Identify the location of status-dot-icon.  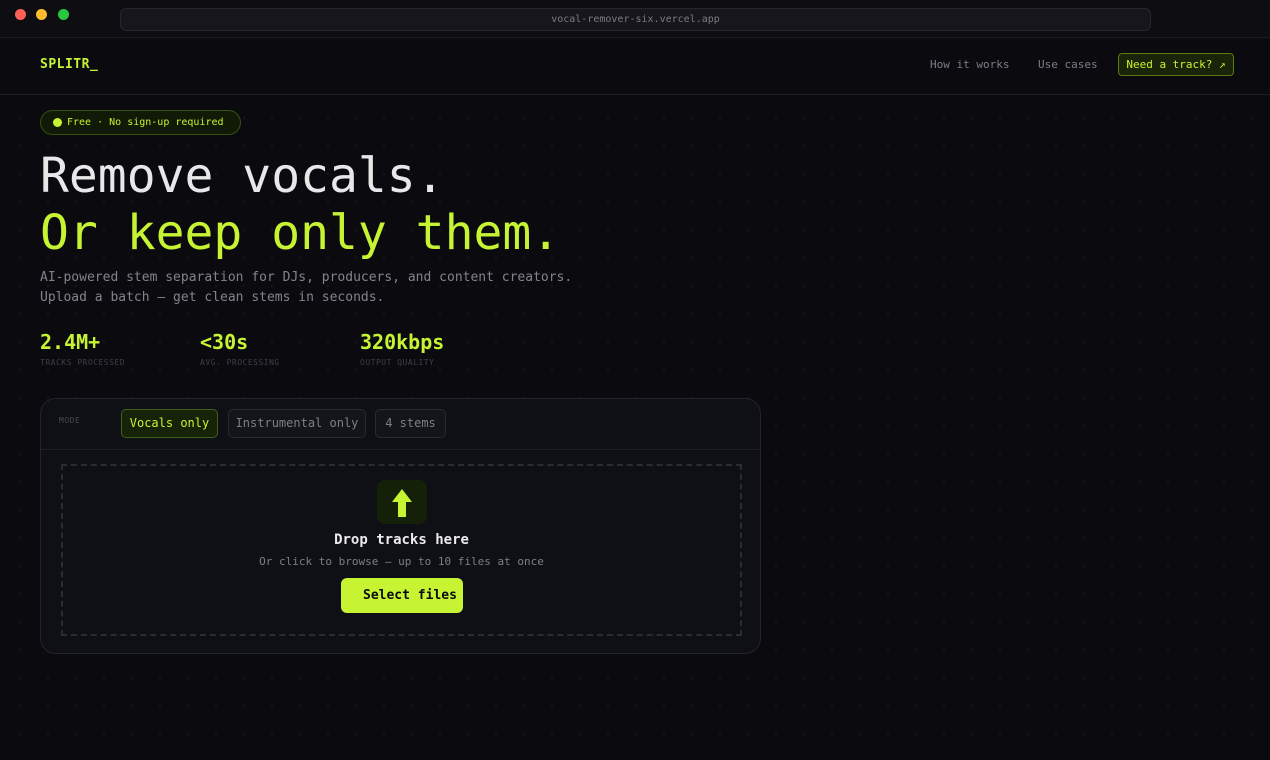
(57, 122).